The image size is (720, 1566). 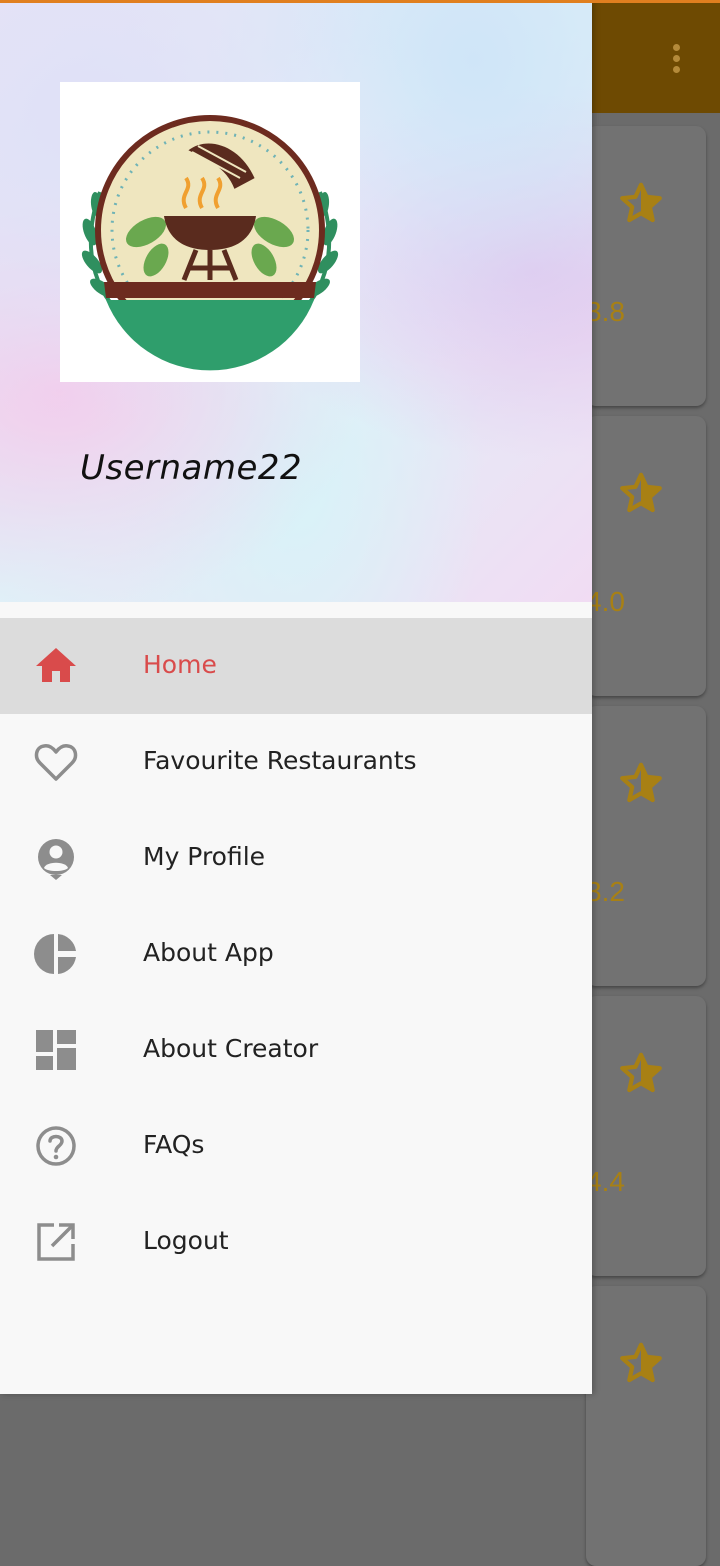 What do you see at coordinates (646, 556) in the screenshot?
I see `restaurant-card: 4.0` at bounding box center [646, 556].